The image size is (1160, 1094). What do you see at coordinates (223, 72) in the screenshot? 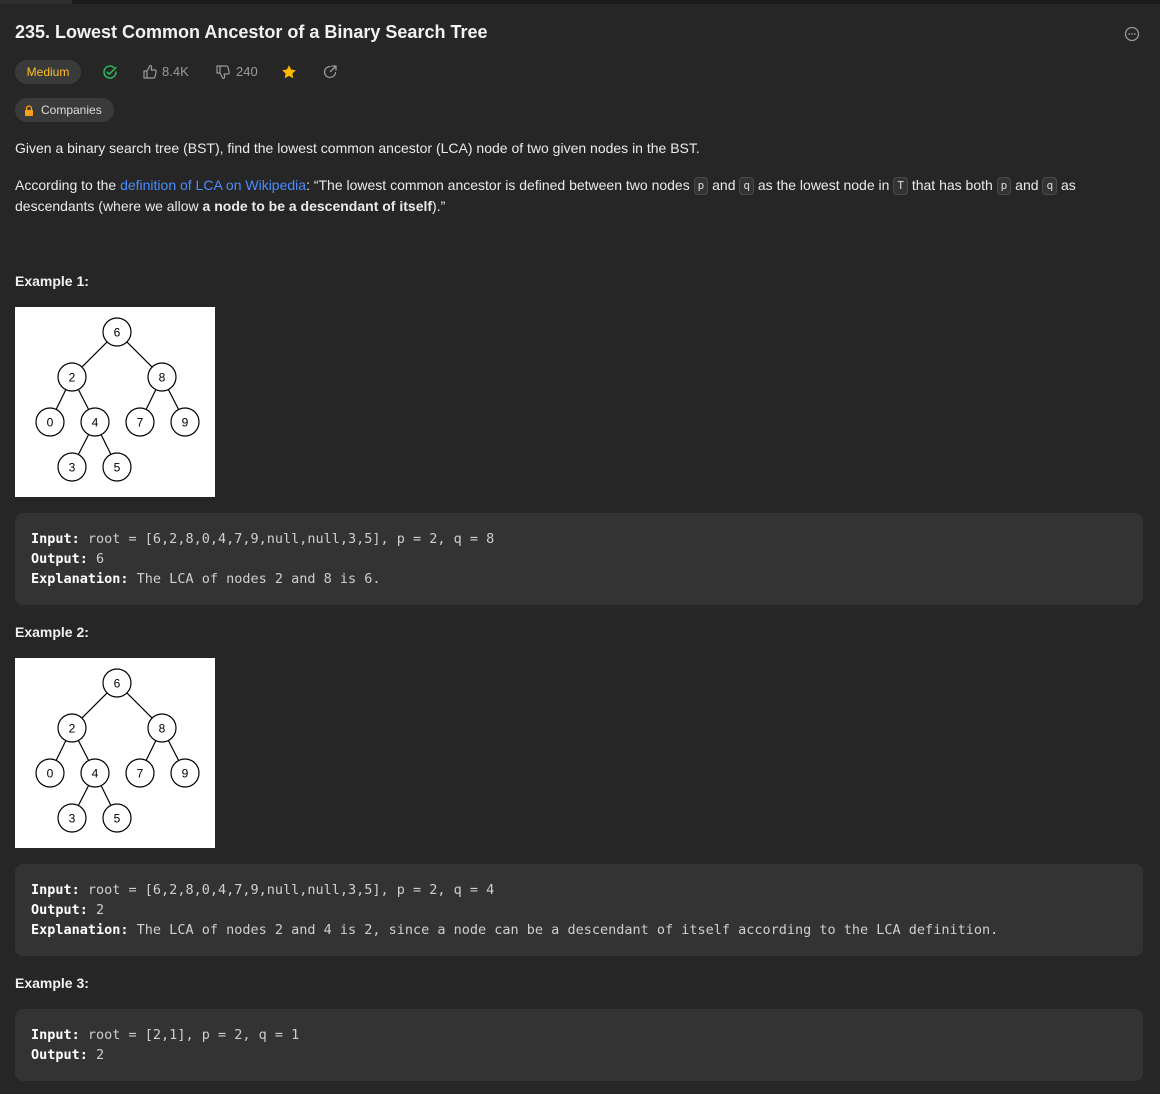
I see `thumbs-down-icon` at bounding box center [223, 72].